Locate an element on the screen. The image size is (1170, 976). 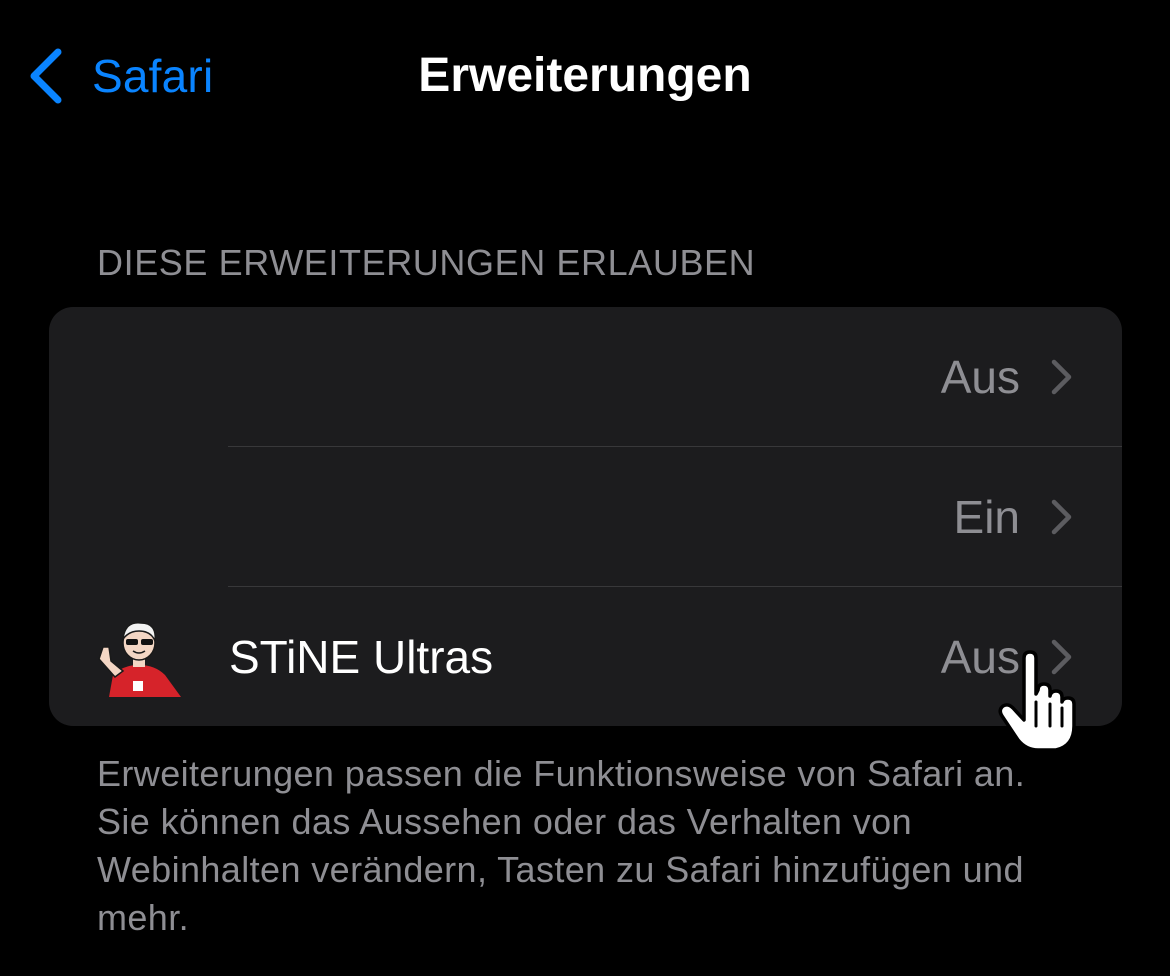
stine-ultras-mascot-icon is located at coordinates (139, 659).